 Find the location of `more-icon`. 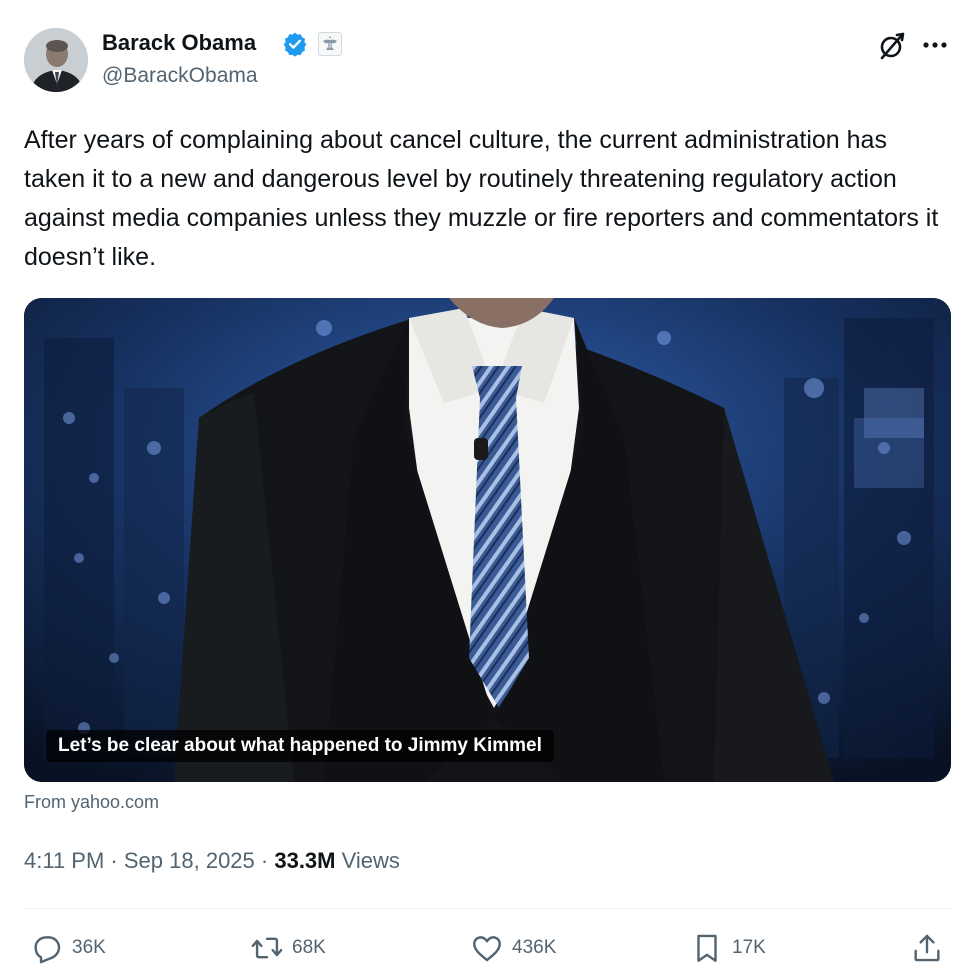

more-icon is located at coordinates (935, 45).